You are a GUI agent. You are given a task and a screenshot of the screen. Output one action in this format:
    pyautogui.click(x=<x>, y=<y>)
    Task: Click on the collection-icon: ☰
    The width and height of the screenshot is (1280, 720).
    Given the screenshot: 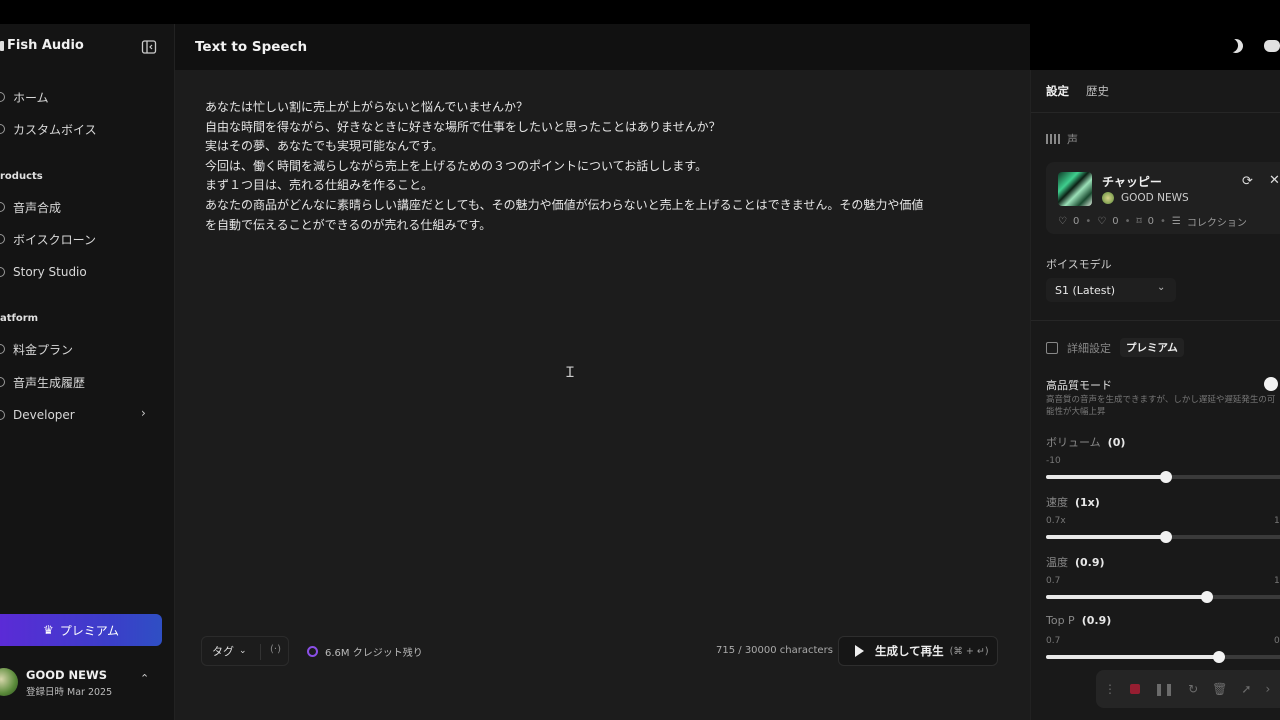 What is the action you would take?
    pyautogui.click(x=1176, y=221)
    